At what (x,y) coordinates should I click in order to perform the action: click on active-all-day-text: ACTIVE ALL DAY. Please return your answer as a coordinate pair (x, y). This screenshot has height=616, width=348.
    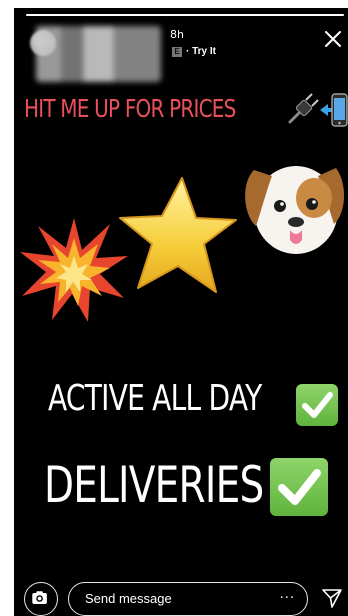
    Looking at the image, I should click on (155, 398).